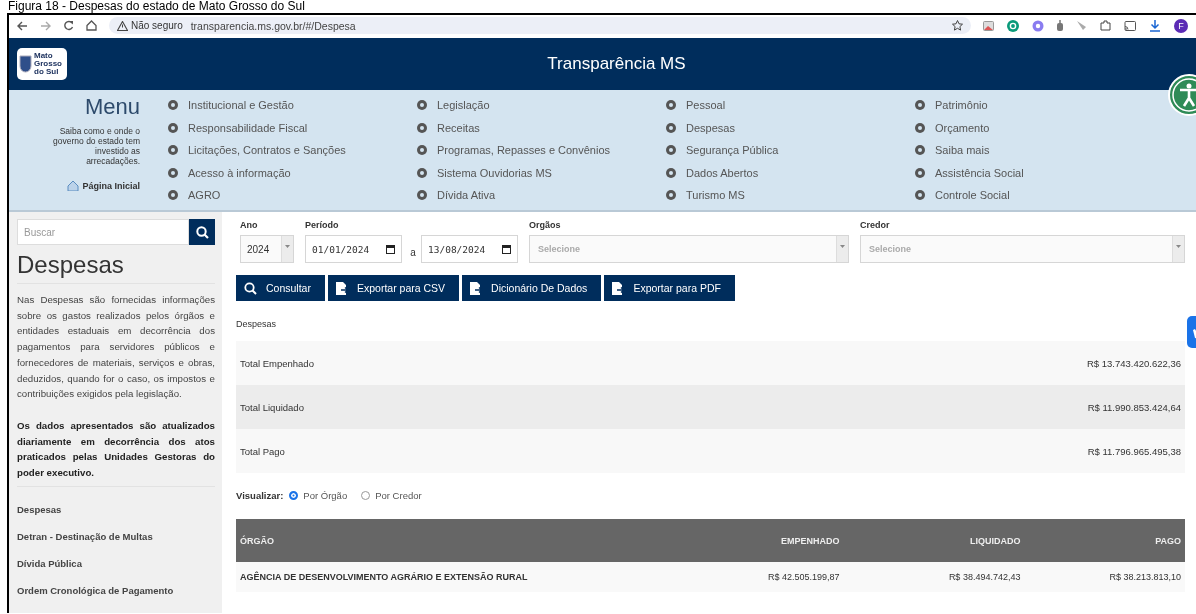  What do you see at coordinates (96, 146) in the screenshot?
I see `menu-description: Saiba como e onde o governo do estado tem investido as arrecadações.` at bounding box center [96, 146].